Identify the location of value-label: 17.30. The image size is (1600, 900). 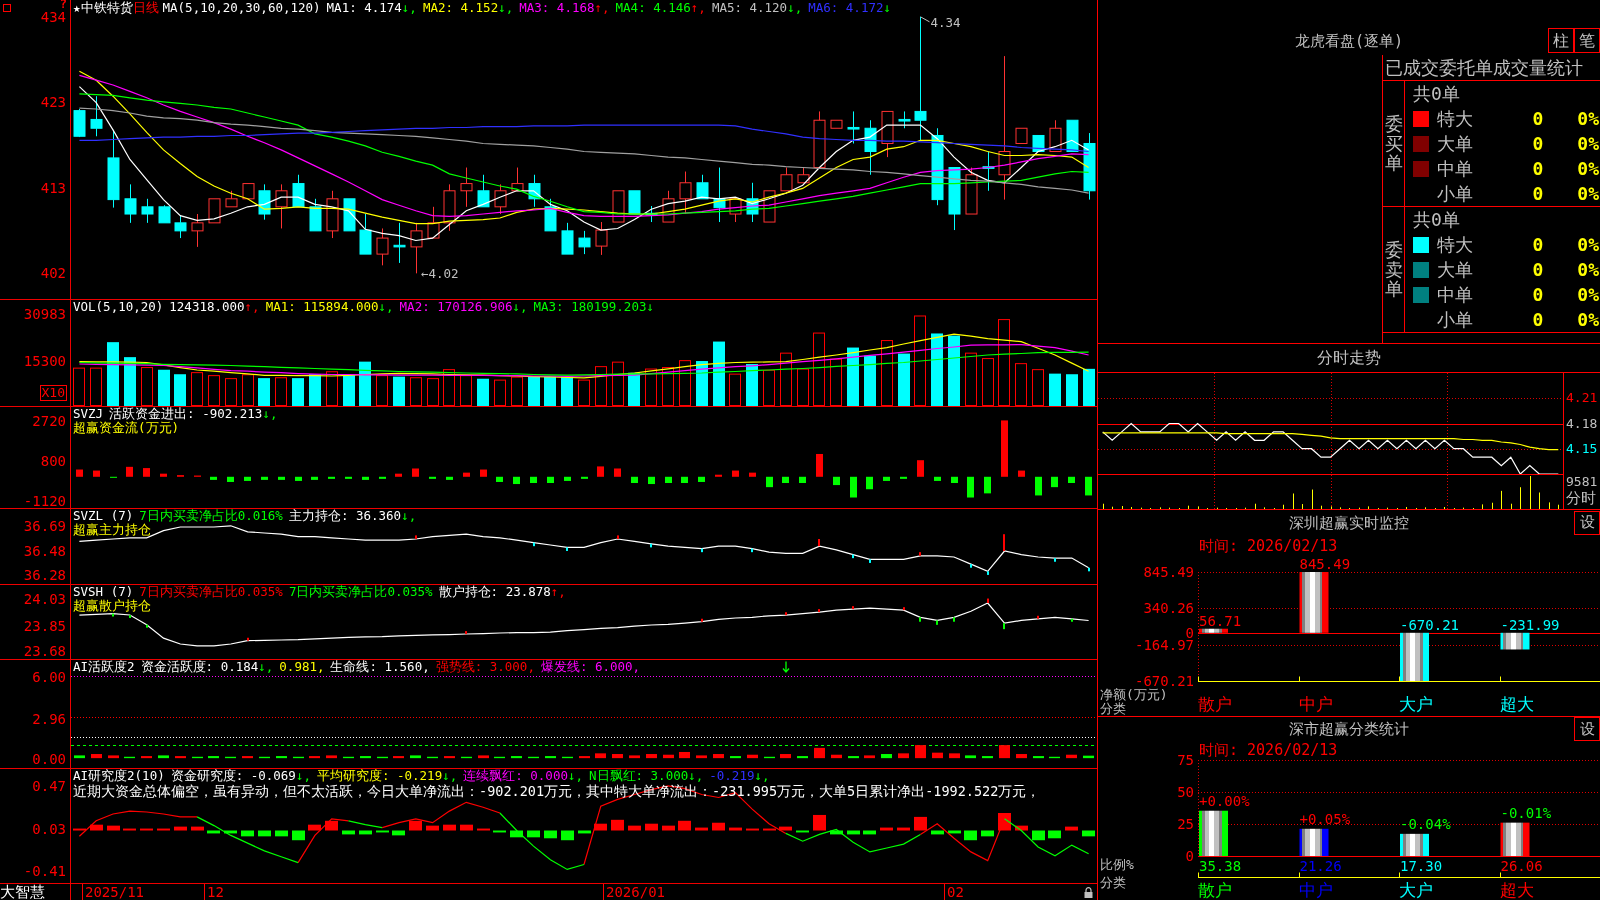
(1421, 866).